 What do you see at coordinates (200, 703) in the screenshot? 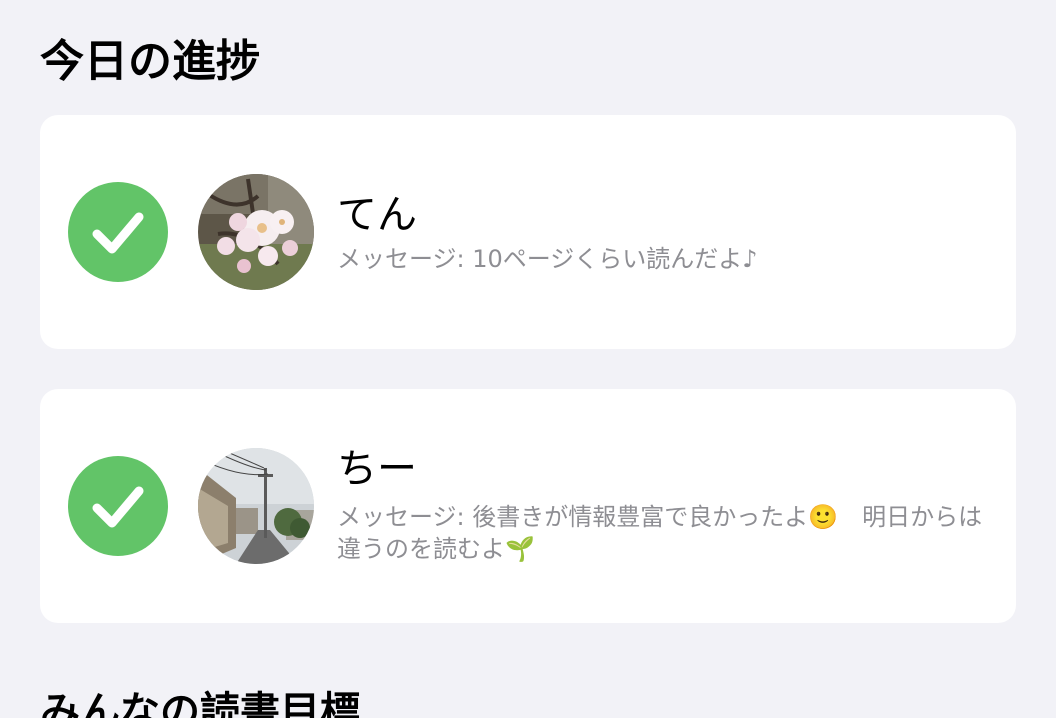
I see `next-section-title-text: みんなの読書目標` at bounding box center [200, 703].